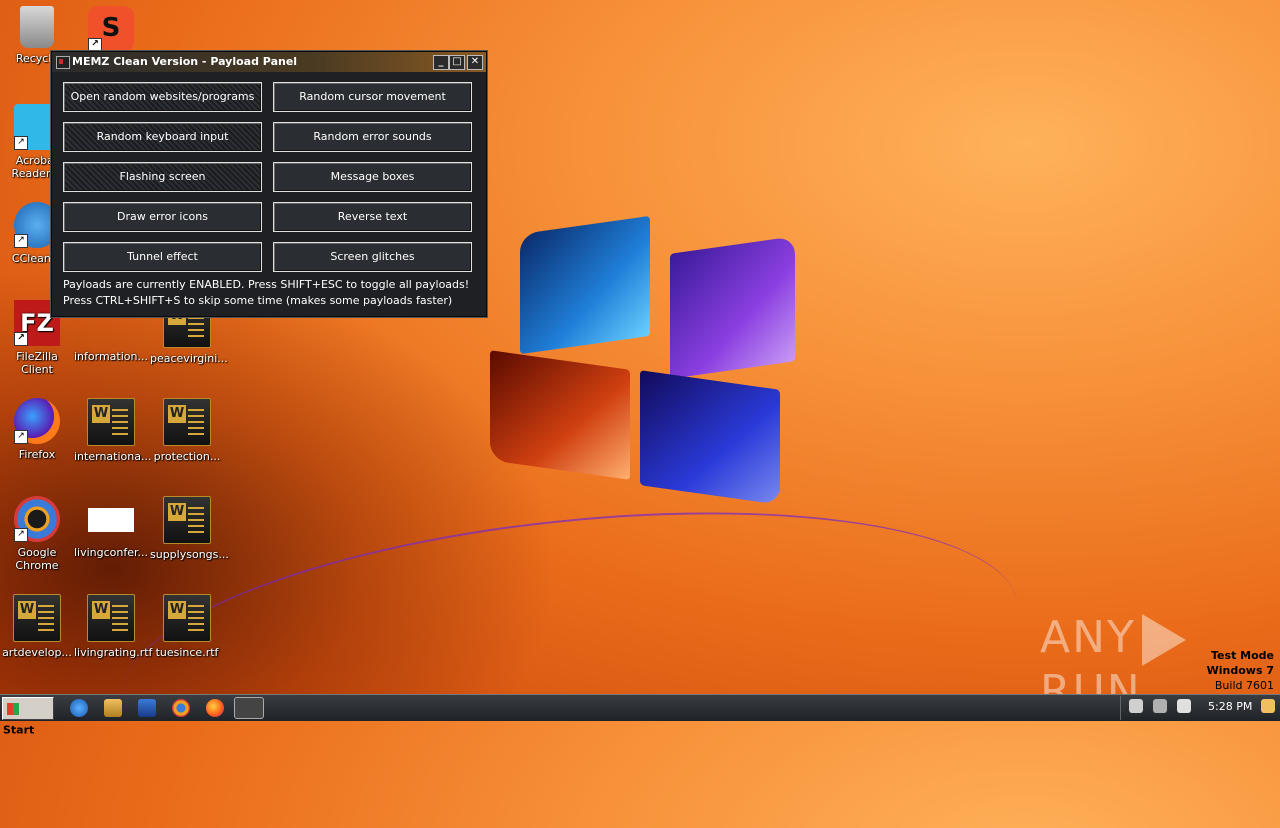  What do you see at coordinates (585, 285) in the screenshot?
I see `logo-pane-blue` at bounding box center [585, 285].